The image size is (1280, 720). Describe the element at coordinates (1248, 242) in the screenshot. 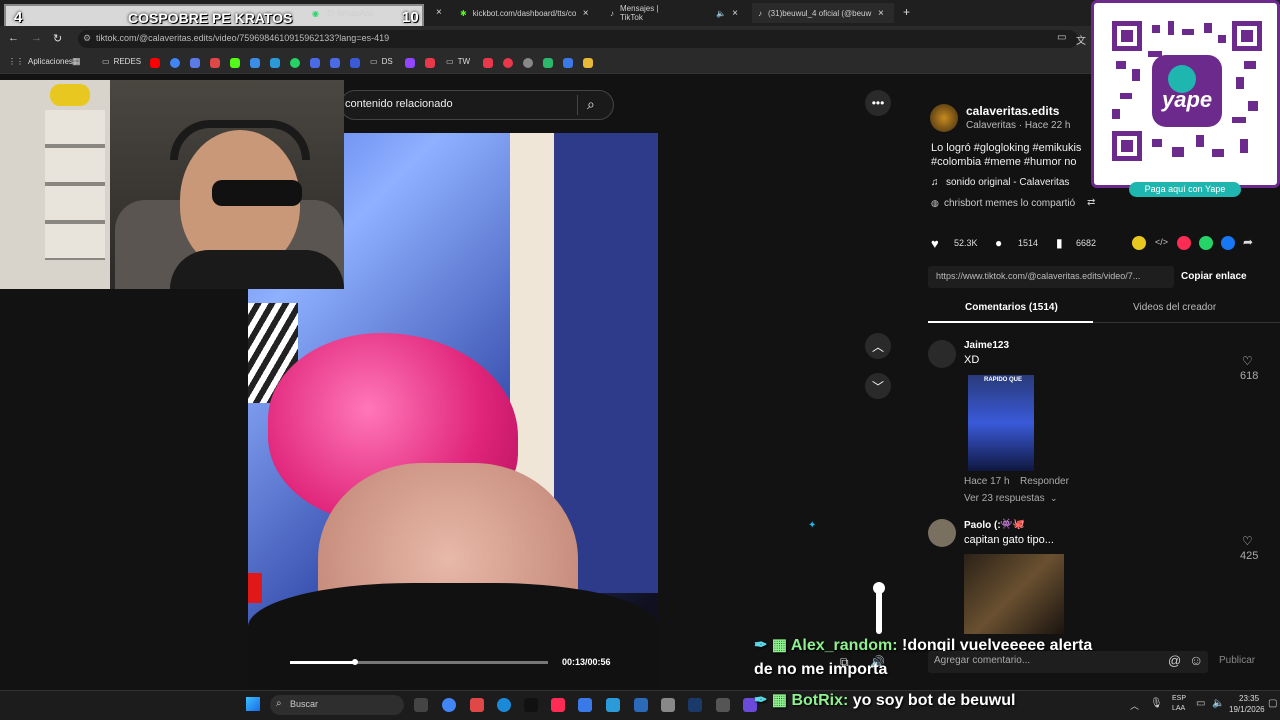

I see `share-arrow-icon: ➦` at that location.